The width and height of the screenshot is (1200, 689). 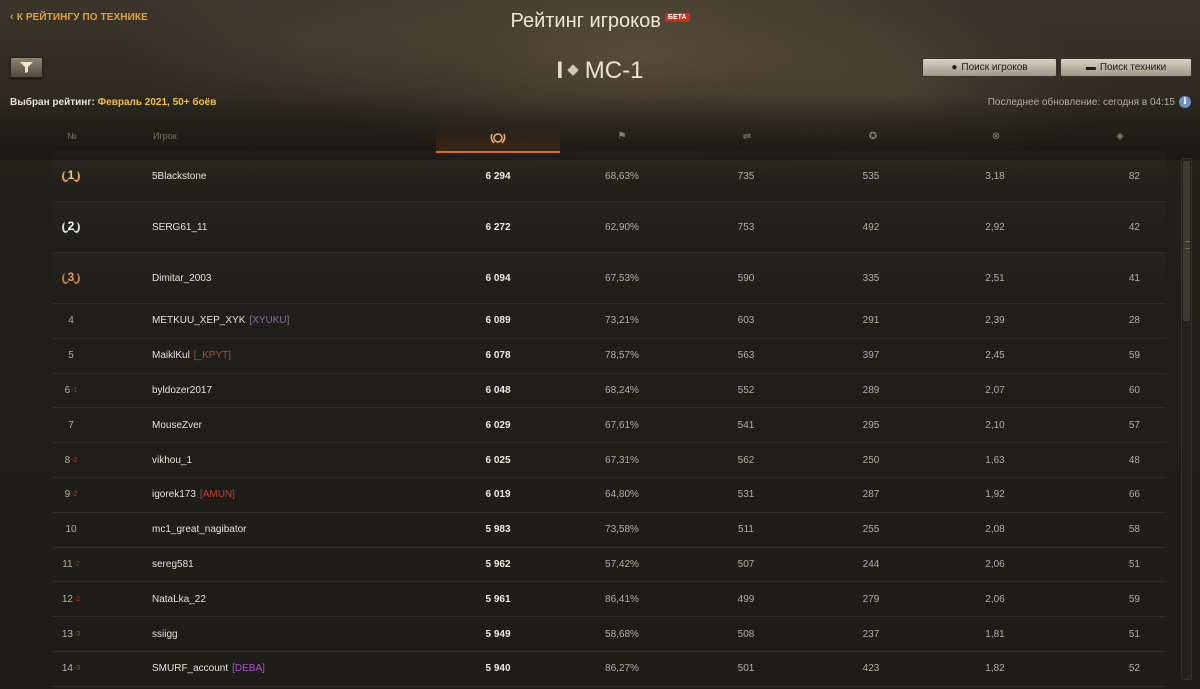 I want to click on selected-rating-value: Февраль 2021, 50+ боёв, so click(x=157, y=102).